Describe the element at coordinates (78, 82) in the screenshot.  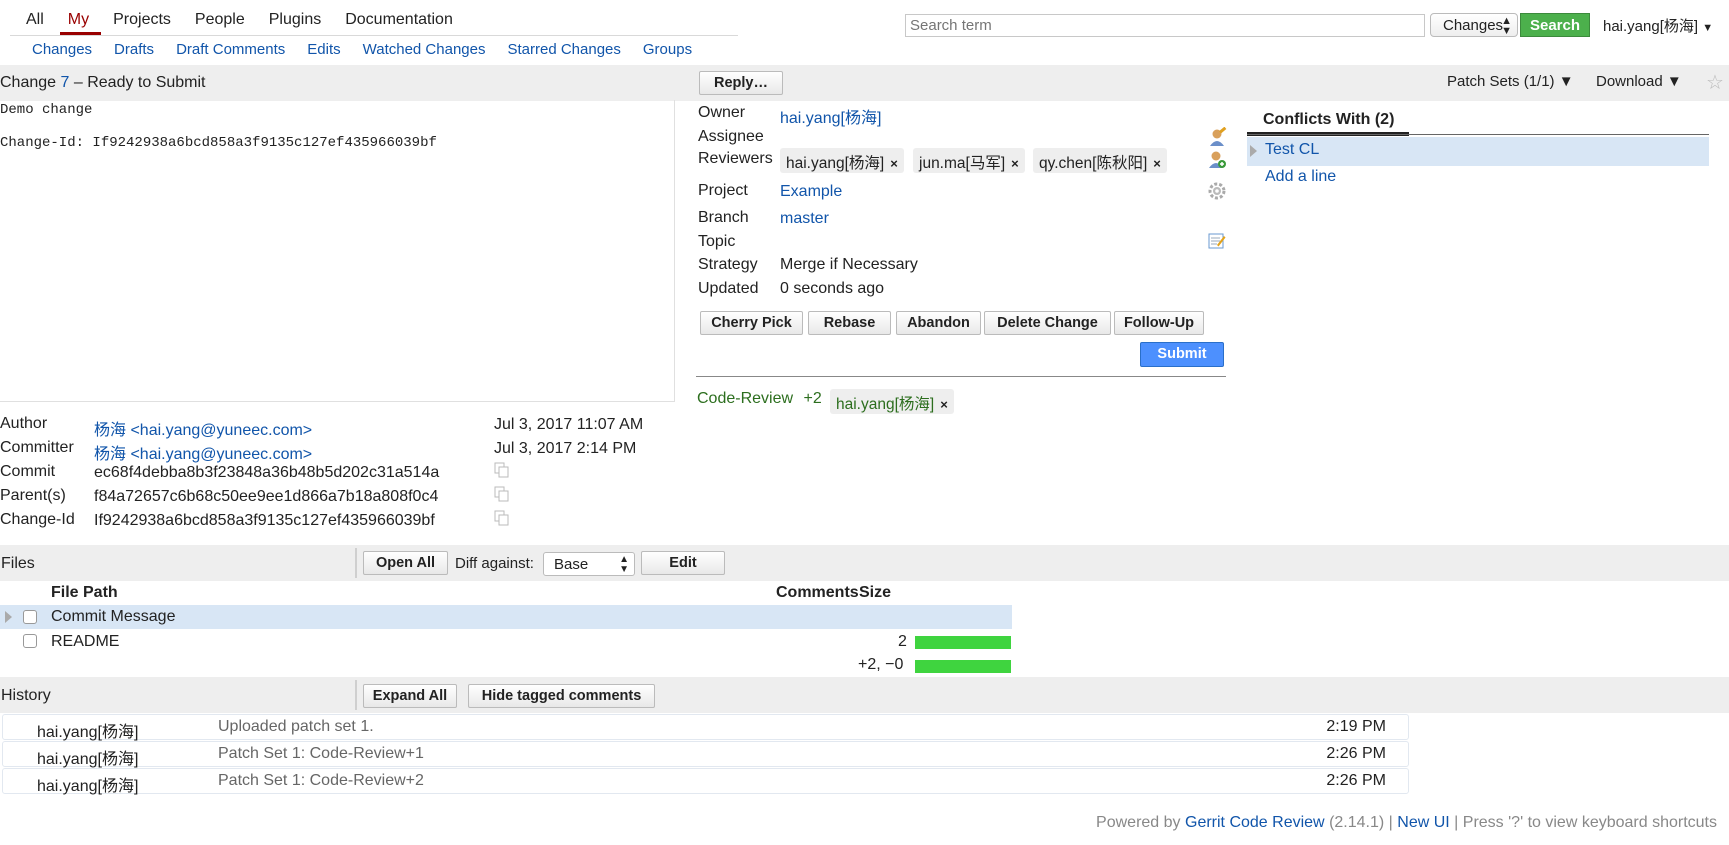
I see `change-dash: –` at that location.